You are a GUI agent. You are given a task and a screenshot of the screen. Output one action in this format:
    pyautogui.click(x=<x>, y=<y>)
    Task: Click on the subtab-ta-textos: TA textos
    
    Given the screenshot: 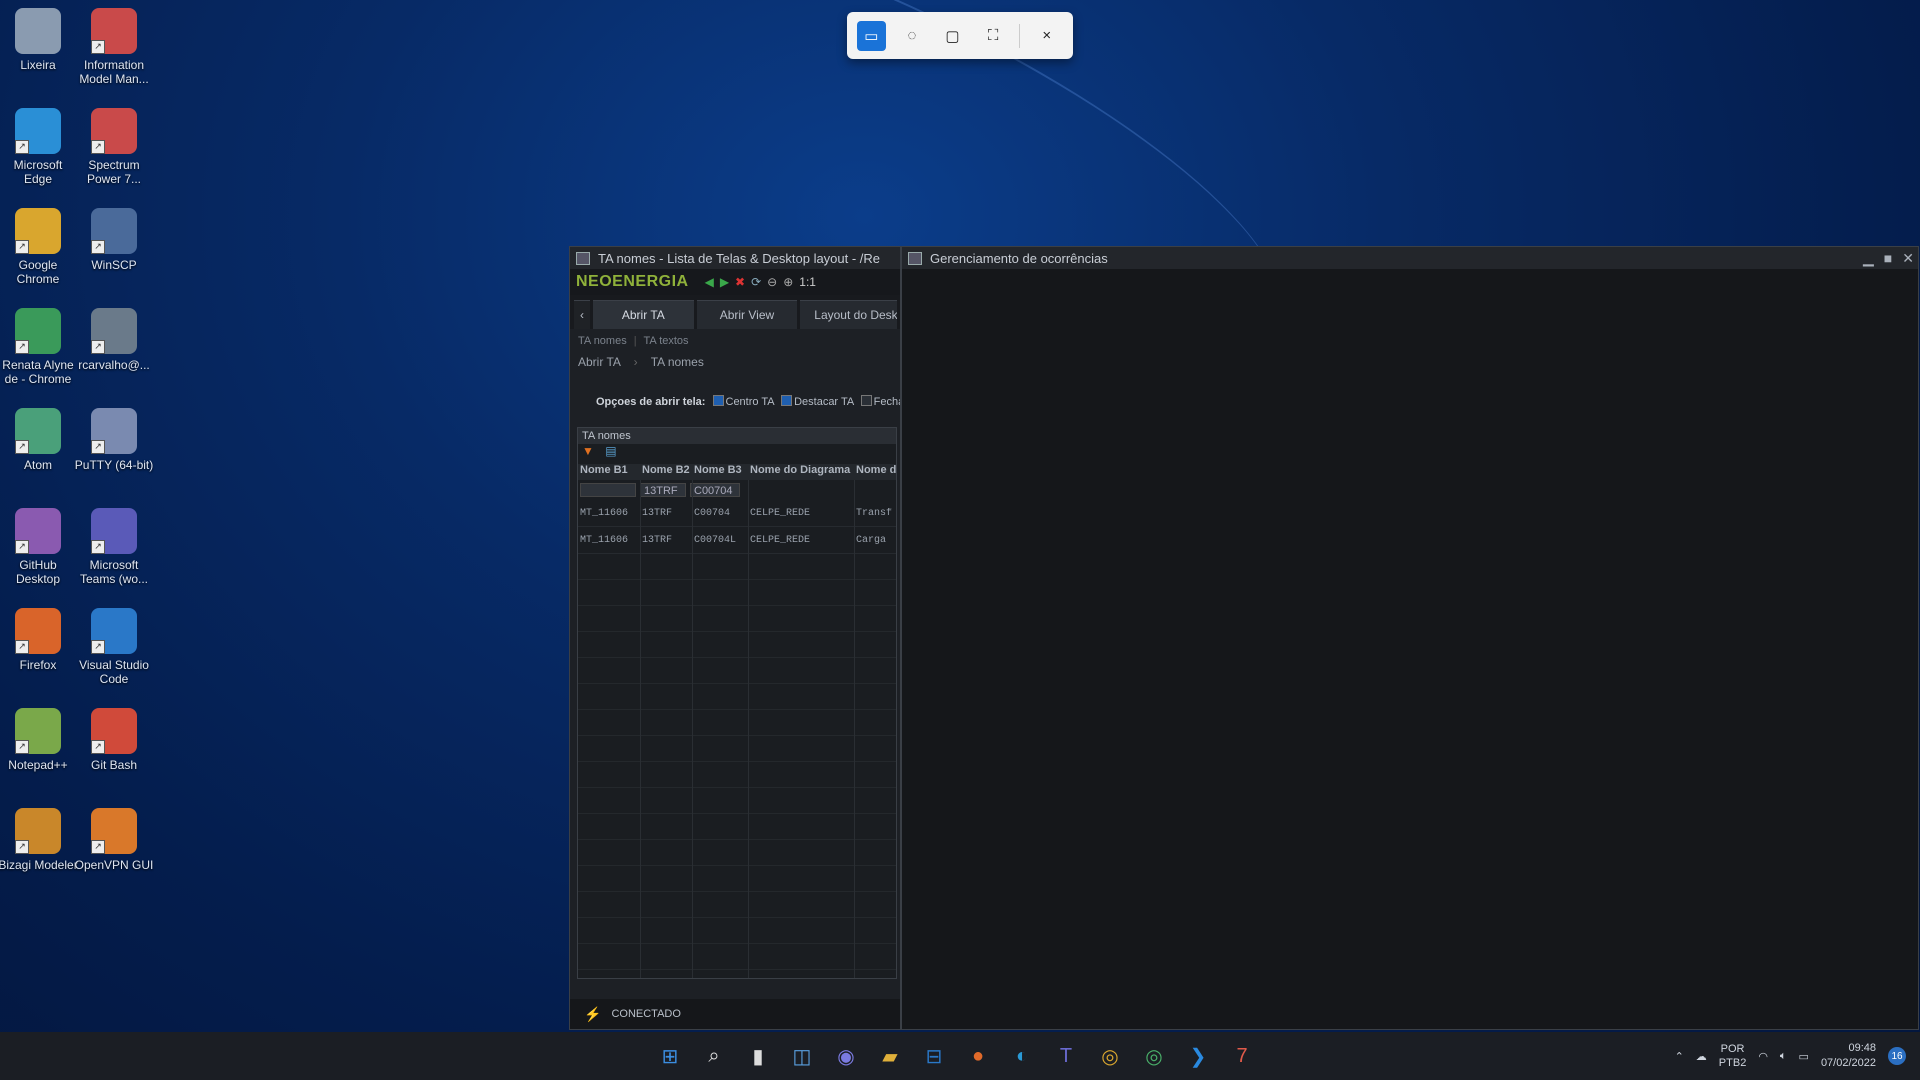 What is the action you would take?
    pyautogui.click(x=666, y=341)
    